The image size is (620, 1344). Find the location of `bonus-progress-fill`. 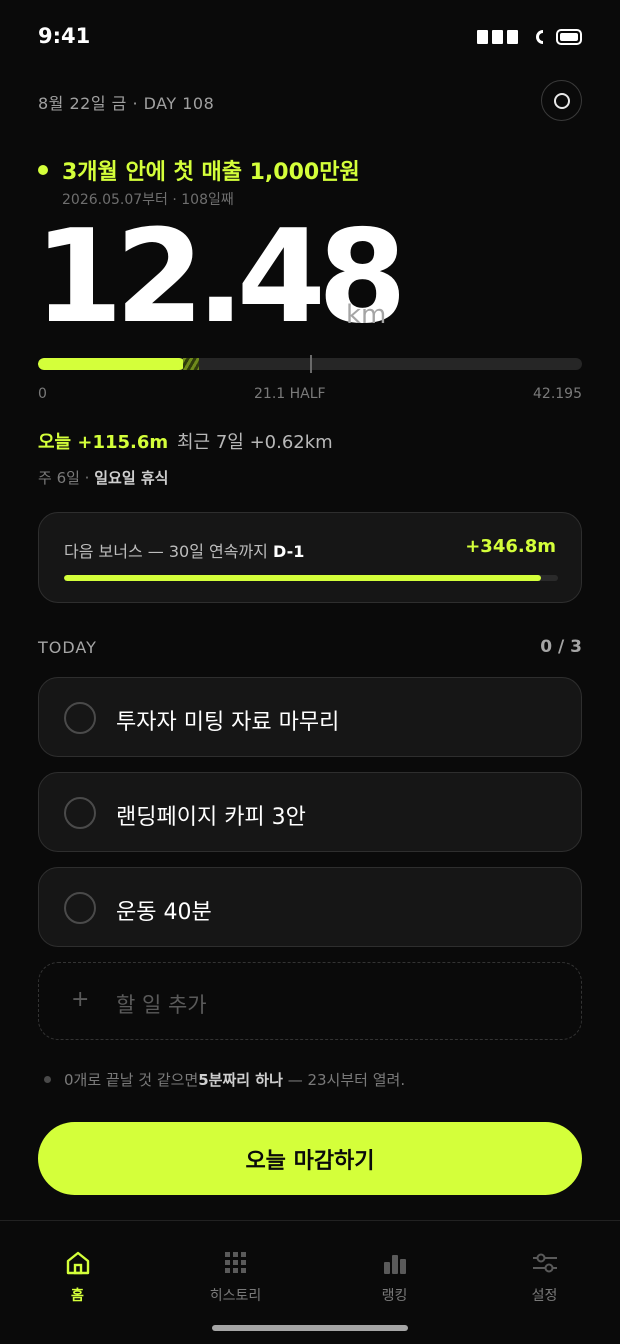

bonus-progress-fill is located at coordinates (302, 578).